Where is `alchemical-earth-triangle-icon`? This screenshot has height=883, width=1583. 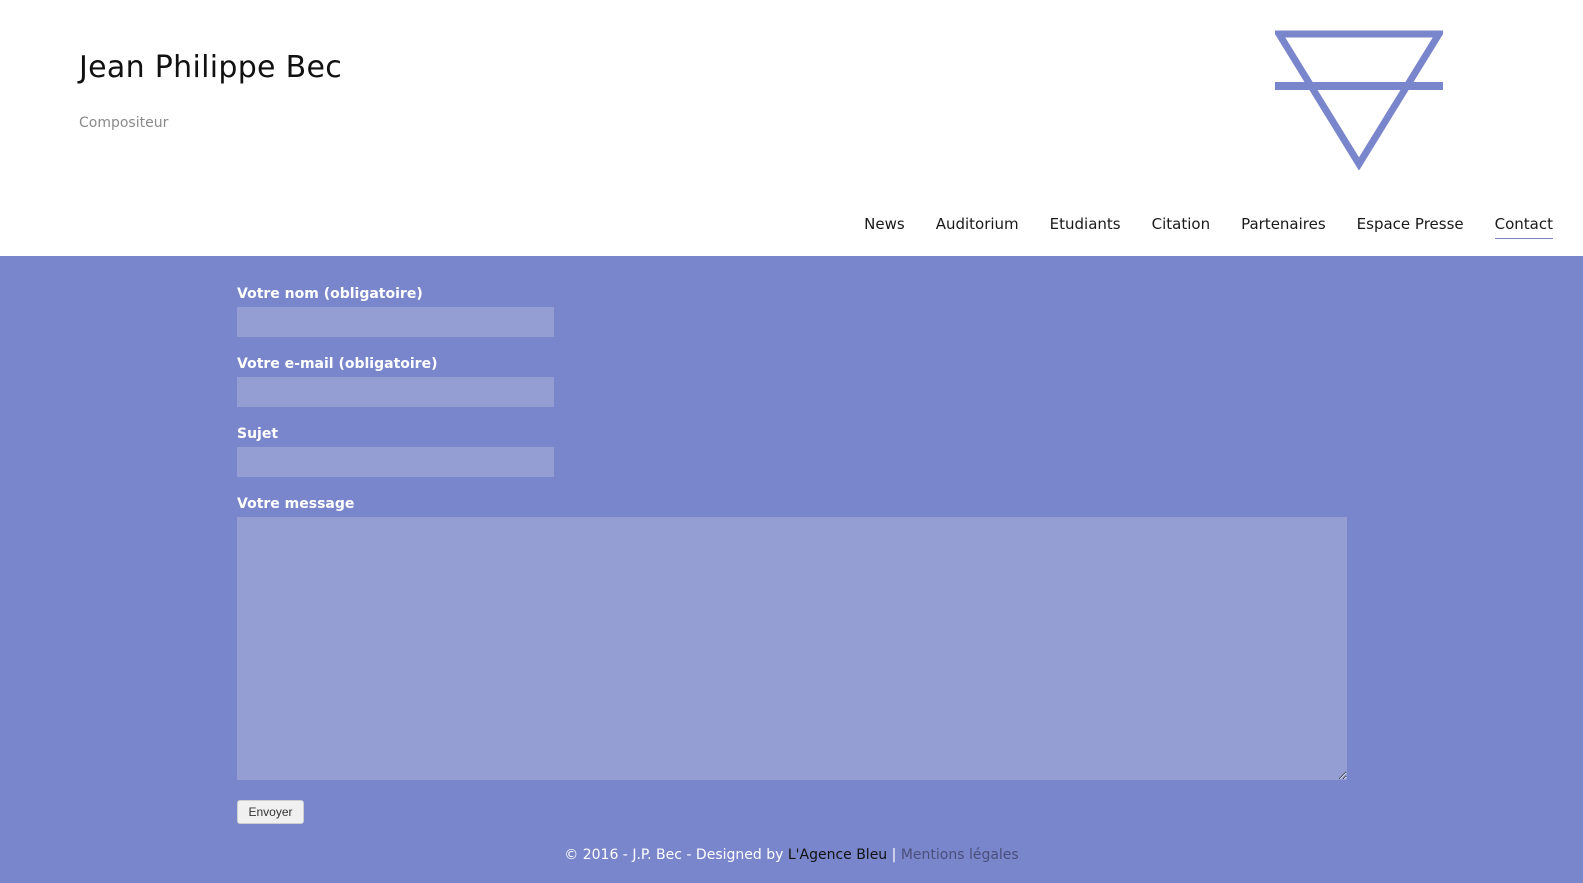
alchemical-earth-triangle-icon is located at coordinates (1359, 99).